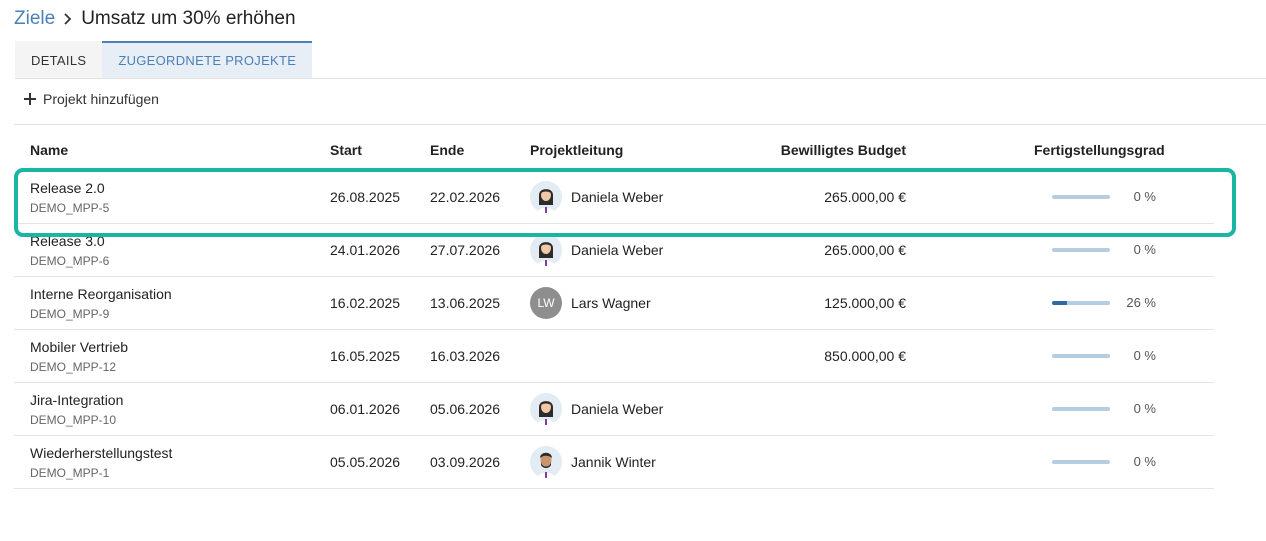 This screenshot has height=541, width=1266. What do you see at coordinates (447, 150) in the screenshot?
I see `column-header-end: Ende` at bounding box center [447, 150].